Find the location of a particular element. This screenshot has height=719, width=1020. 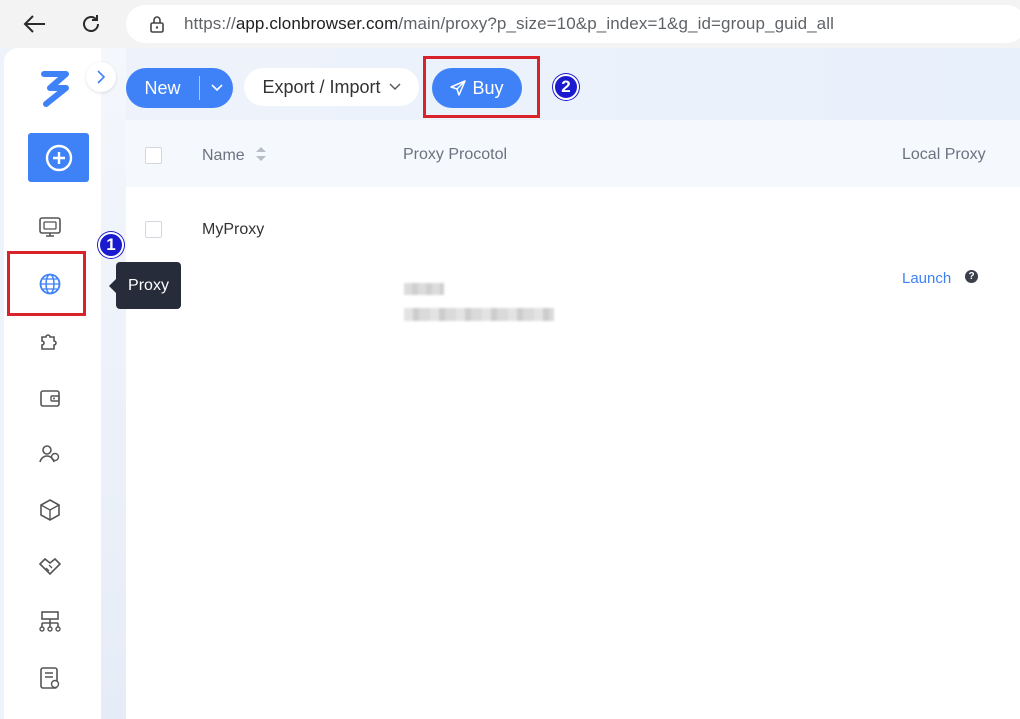

new-button-label: New is located at coordinates (162, 87).